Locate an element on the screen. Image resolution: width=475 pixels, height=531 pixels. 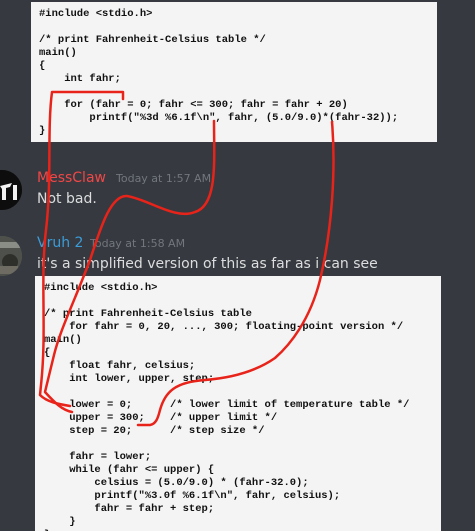
code-line: fahr = fahr + step; is located at coordinates (129, 509).